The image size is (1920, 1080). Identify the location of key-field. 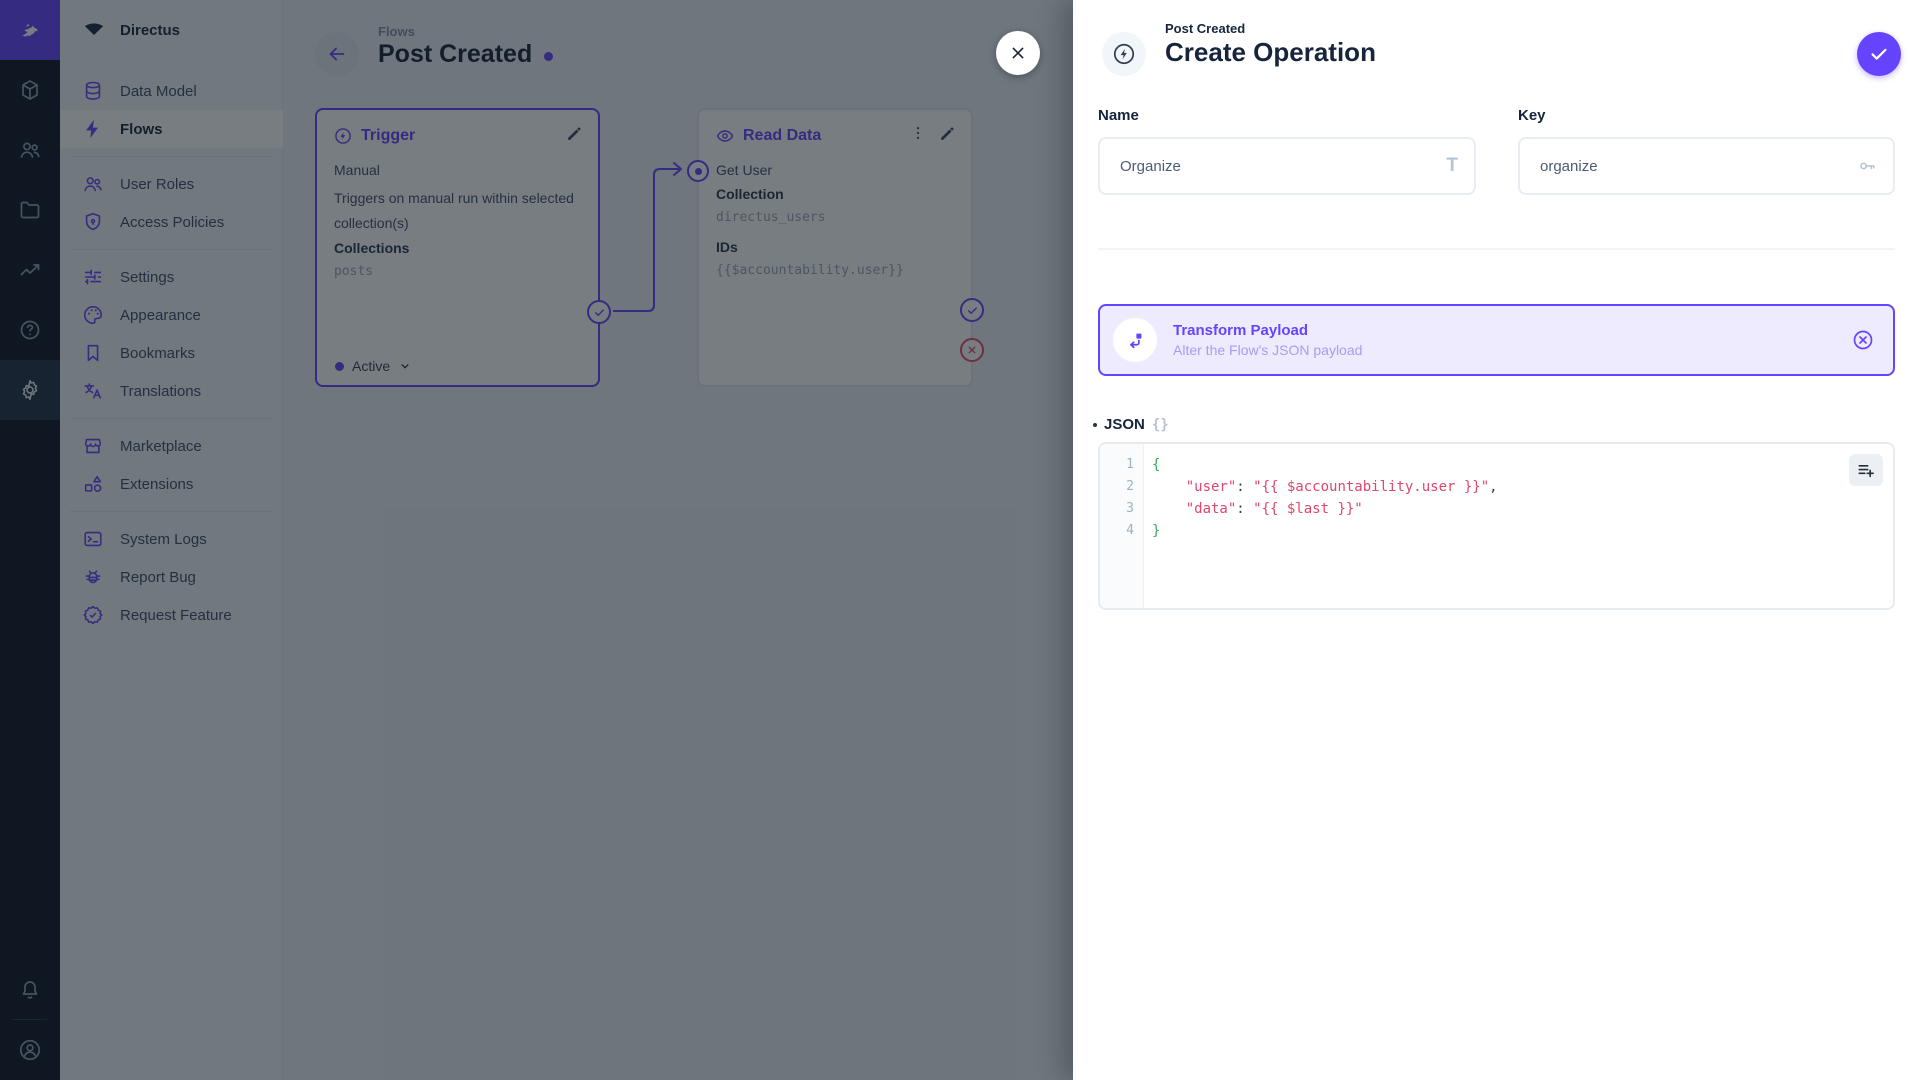
(1706, 166).